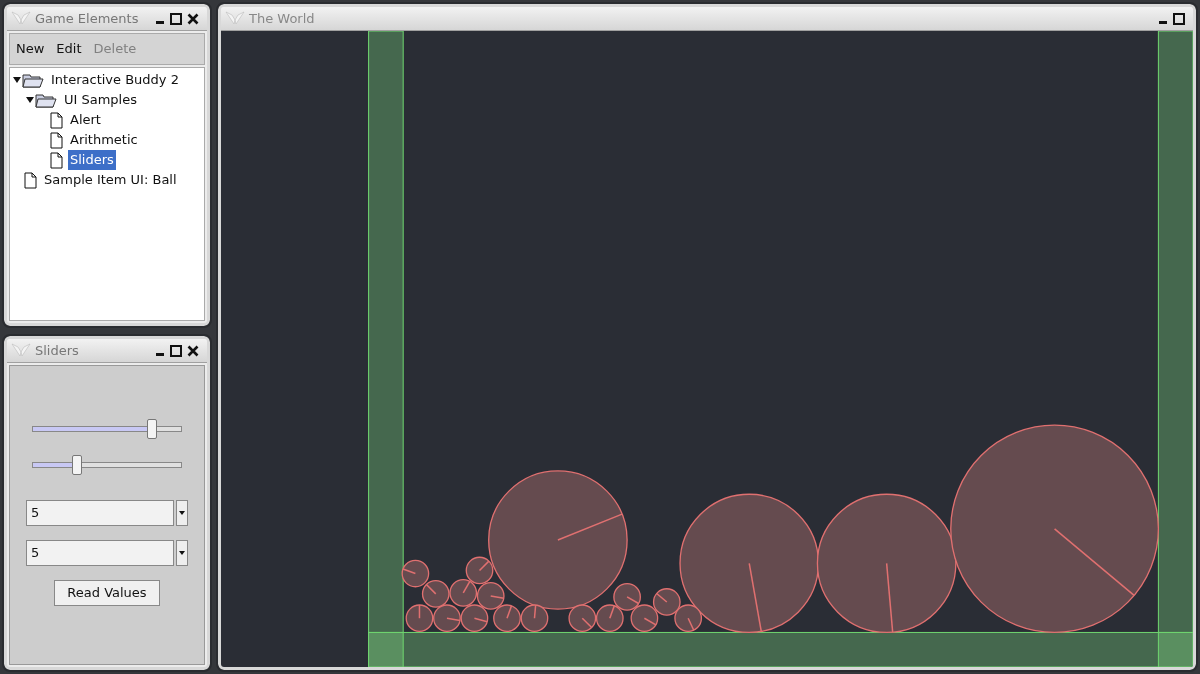 The height and width of the screenshot is (674, 1200). Describe the element at coordinates (85, 120) in the screenshot. I see `tree-item: Alert` at that location.